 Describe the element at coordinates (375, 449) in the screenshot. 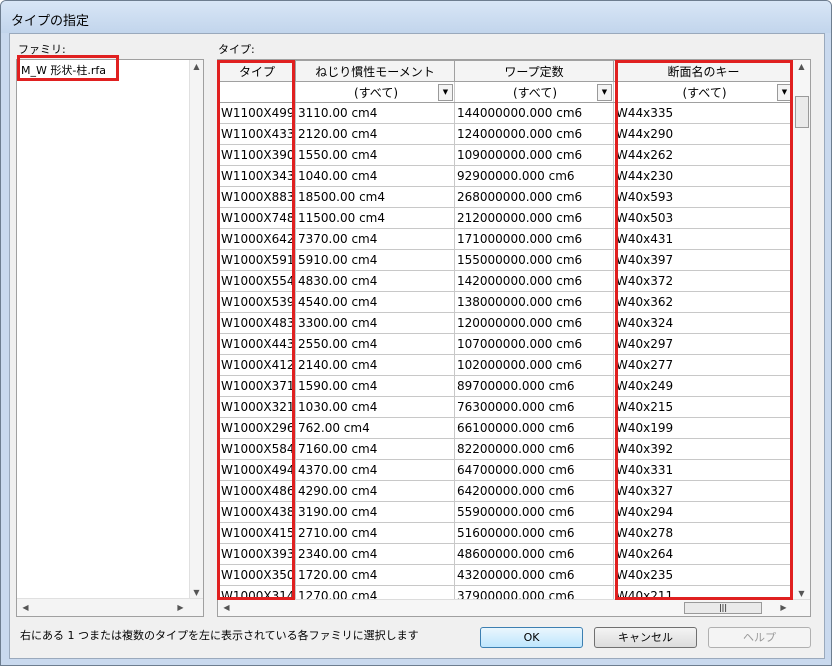

I see `cell-torsional-moment: 7160.00 cm4` at that location.